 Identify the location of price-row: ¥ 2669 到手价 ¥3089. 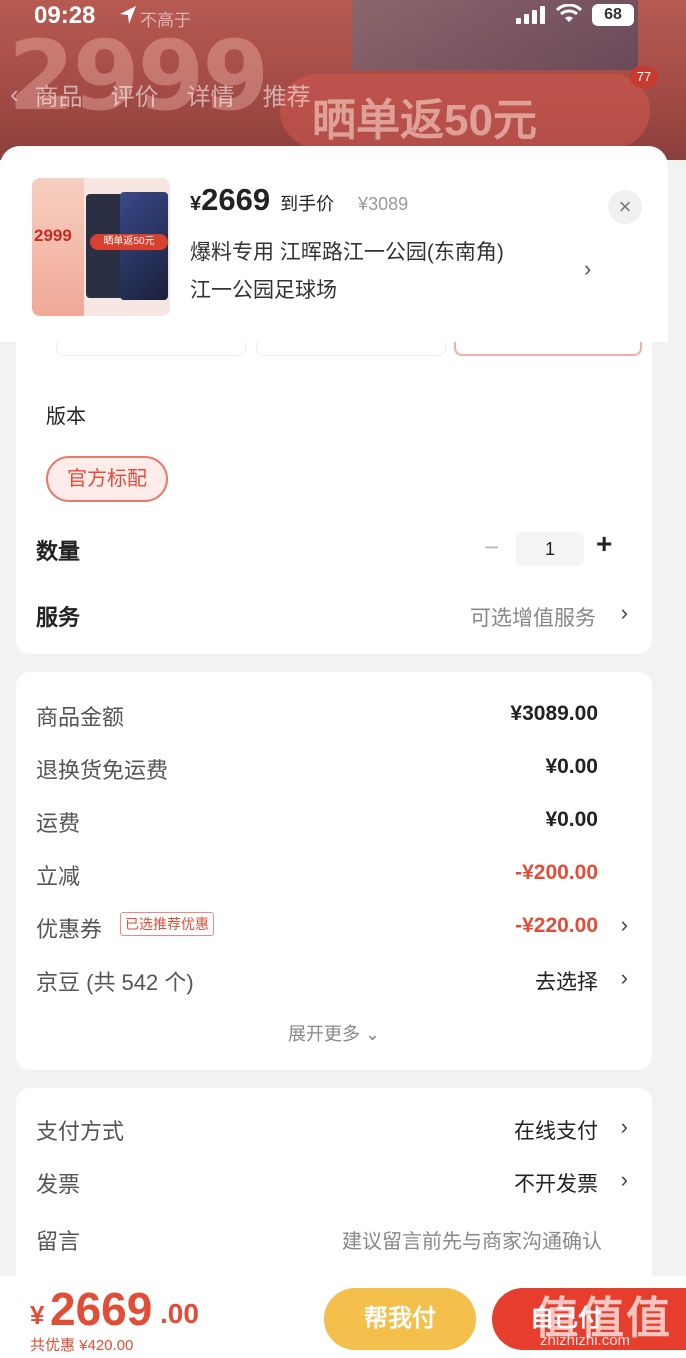
(299, 200).